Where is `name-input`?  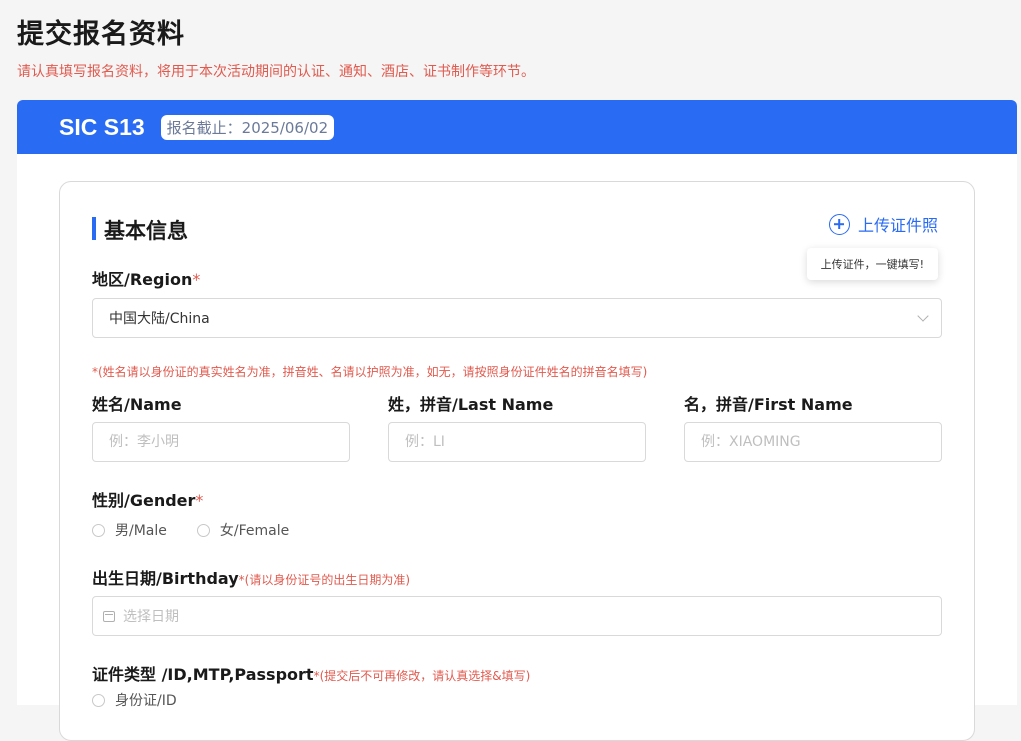 name-input is located at coordinates (221, 442).